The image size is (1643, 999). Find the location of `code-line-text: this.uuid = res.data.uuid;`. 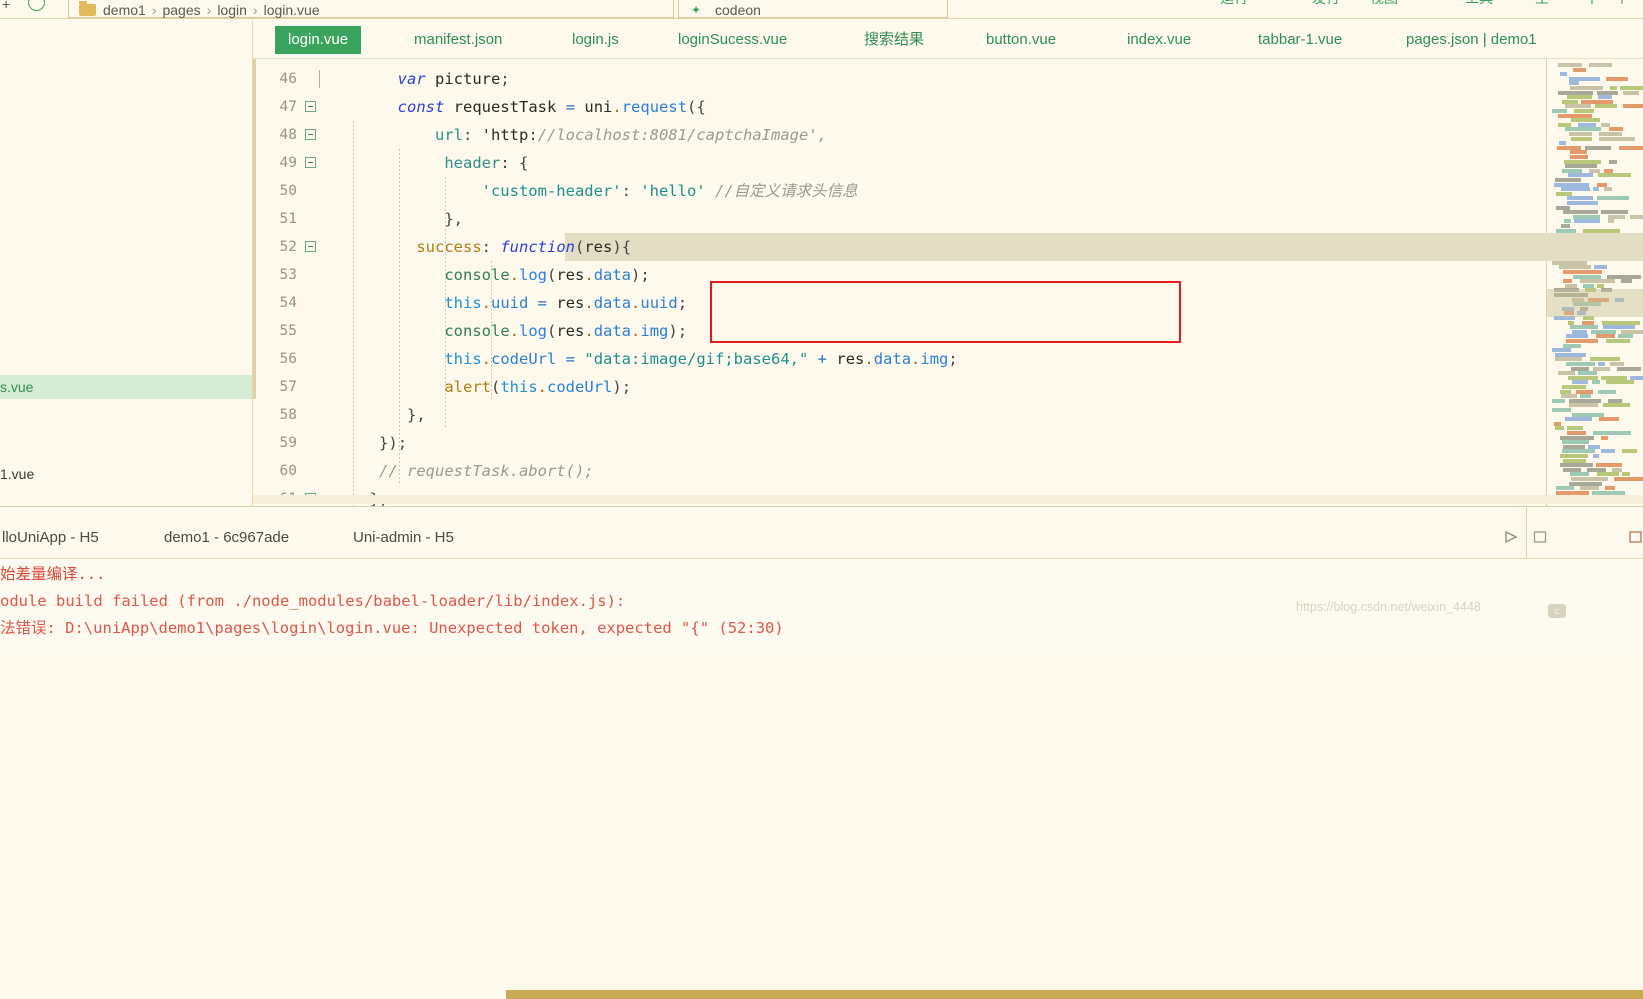

code-line-text: this.uuid = res.data.uuid; is located at coordinates (566, 303).